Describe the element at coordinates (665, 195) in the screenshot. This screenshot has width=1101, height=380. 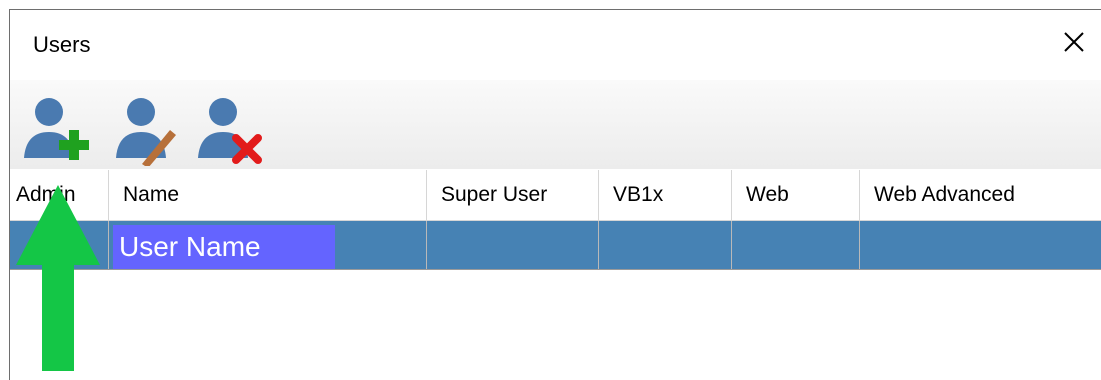
I see `column-header-vb1x: VB1x` at that location.